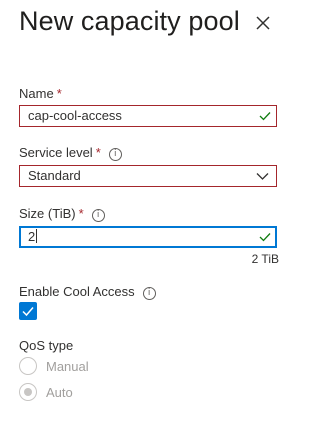  I want to click on qos-option-auto-label: Auto, so click(59, 392).